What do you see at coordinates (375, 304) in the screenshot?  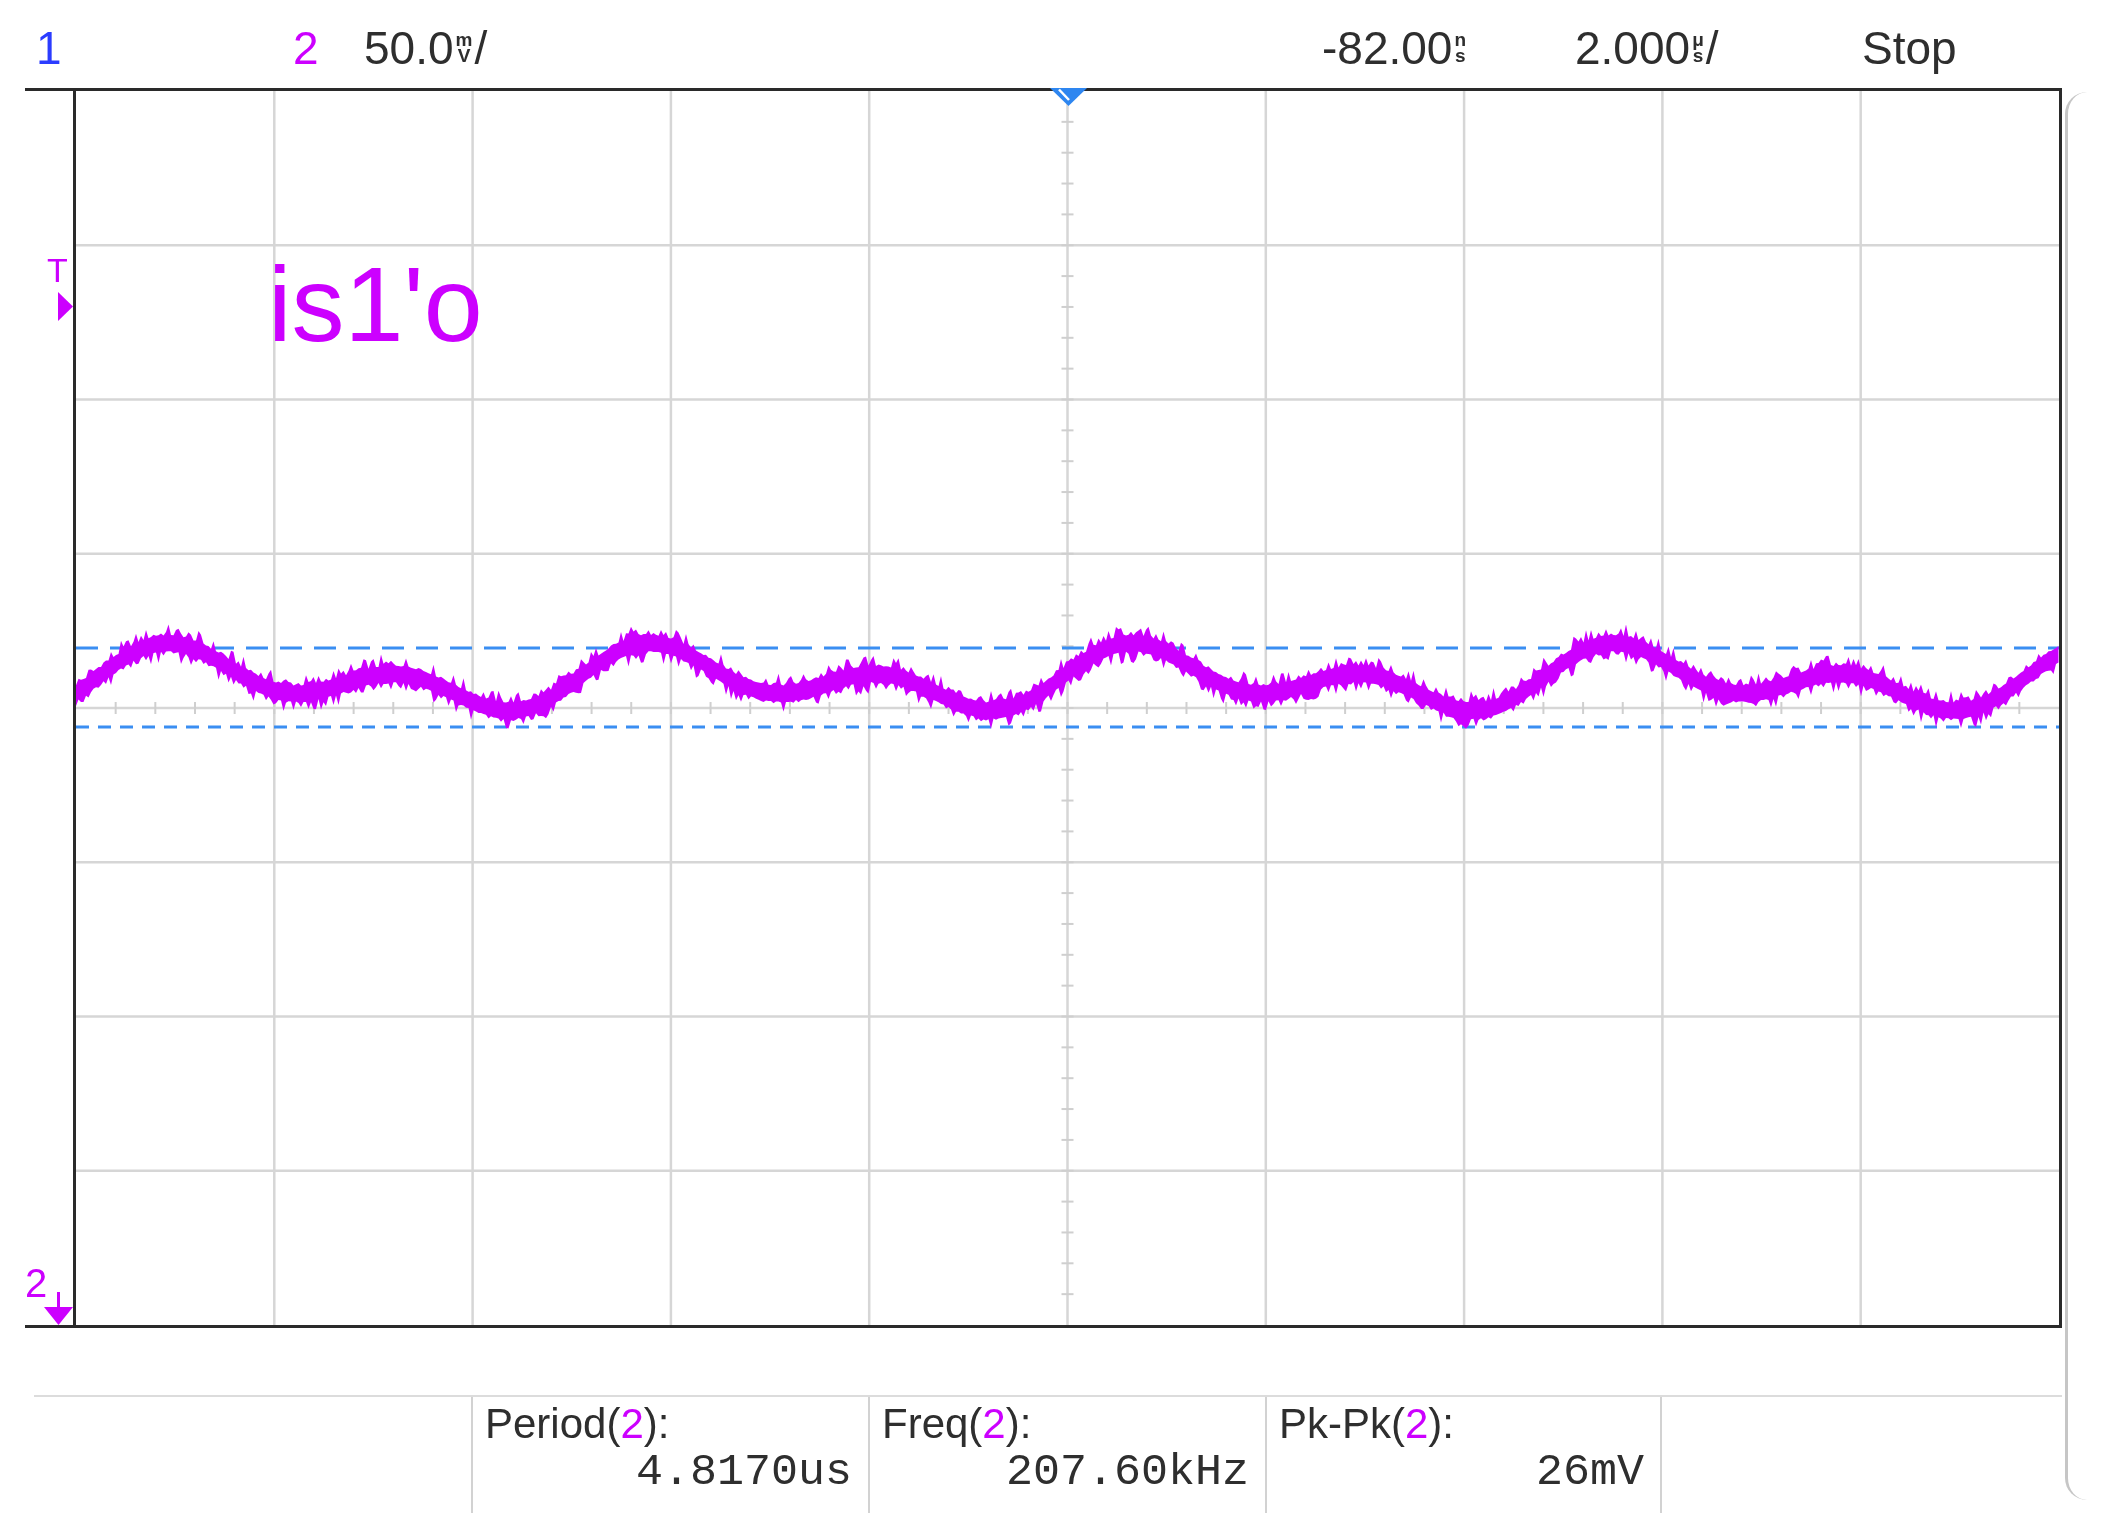 I see `trace-annotation: is1'o` at bounding box center [375, 304].